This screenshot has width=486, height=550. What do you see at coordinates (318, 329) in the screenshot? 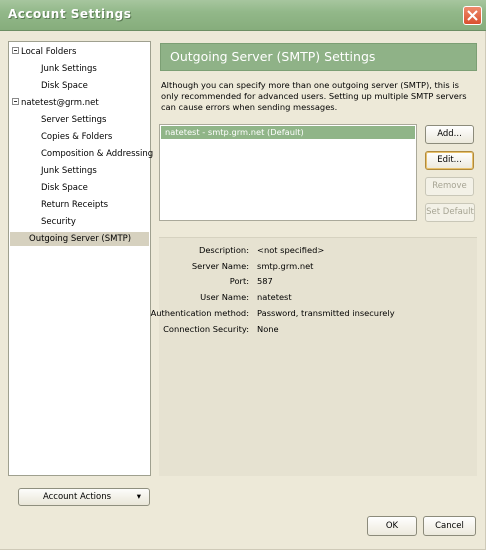
I see `detail-row-connection-security: Connection Security: None` at bounding box center [318, 329].